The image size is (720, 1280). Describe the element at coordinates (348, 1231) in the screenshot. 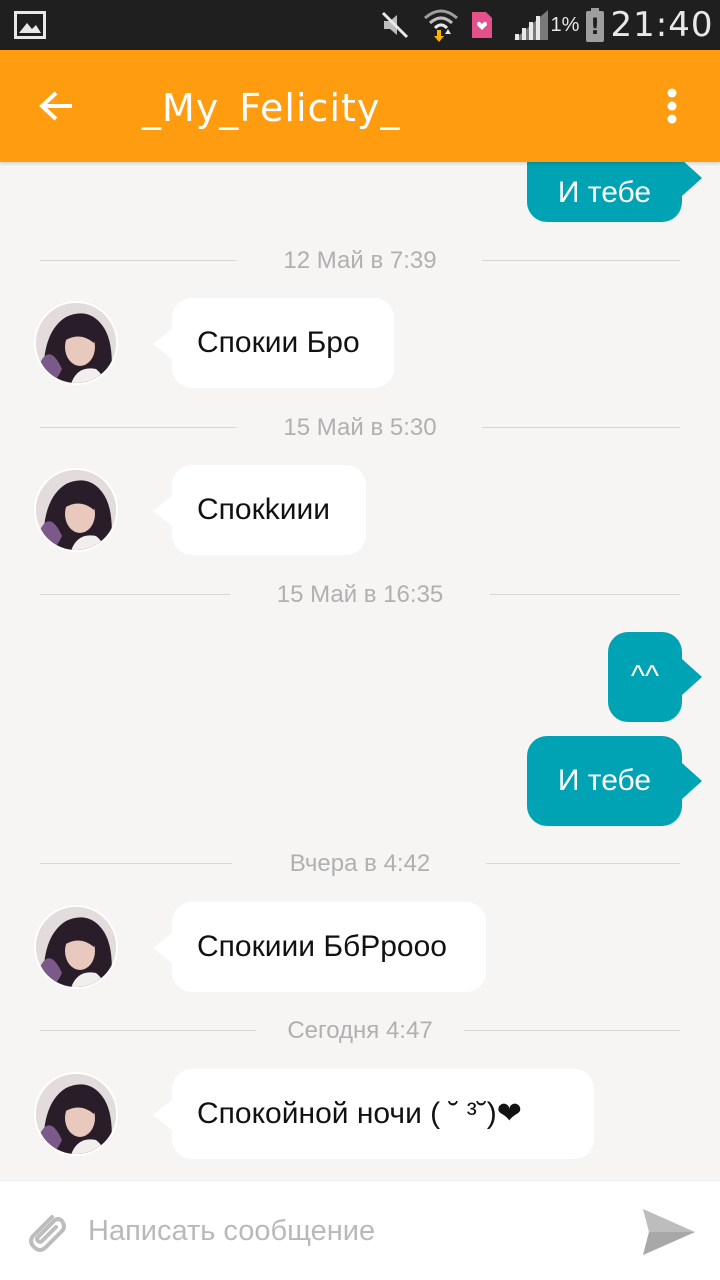

I see `message-input` at that location.